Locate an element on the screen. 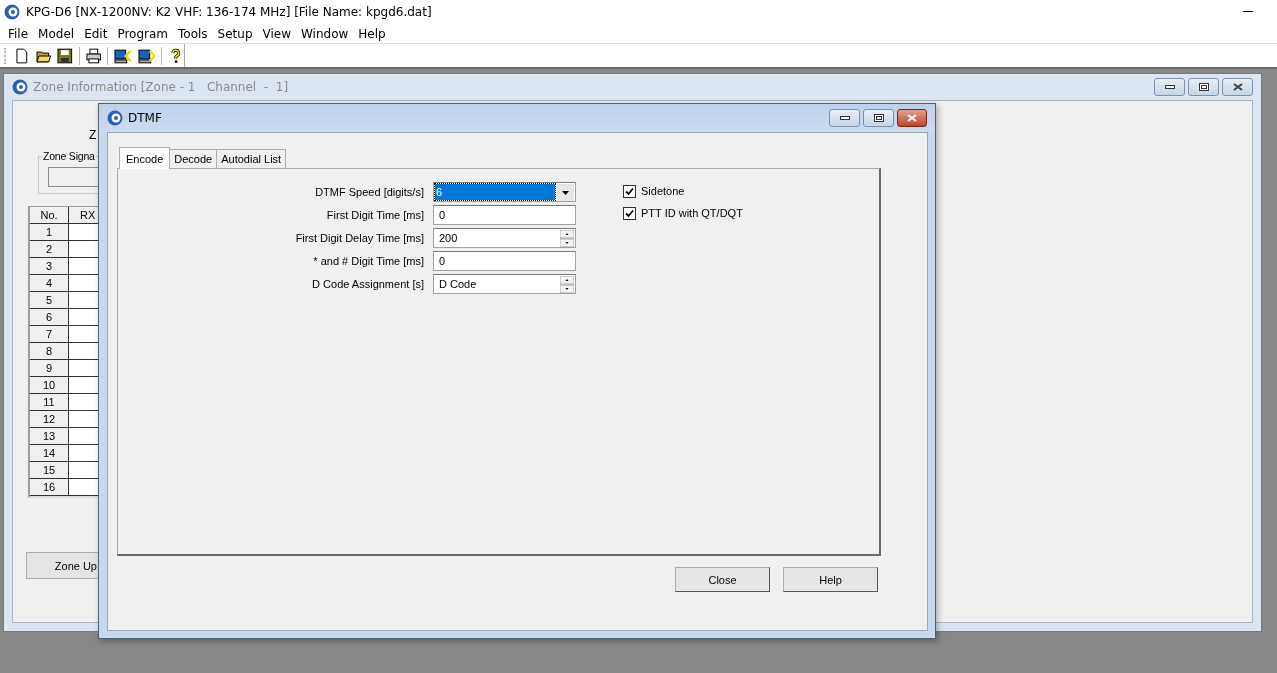 The height and width of the screenshot is (673, 1277). row-number: 14 is located at coordinates (49, 453).